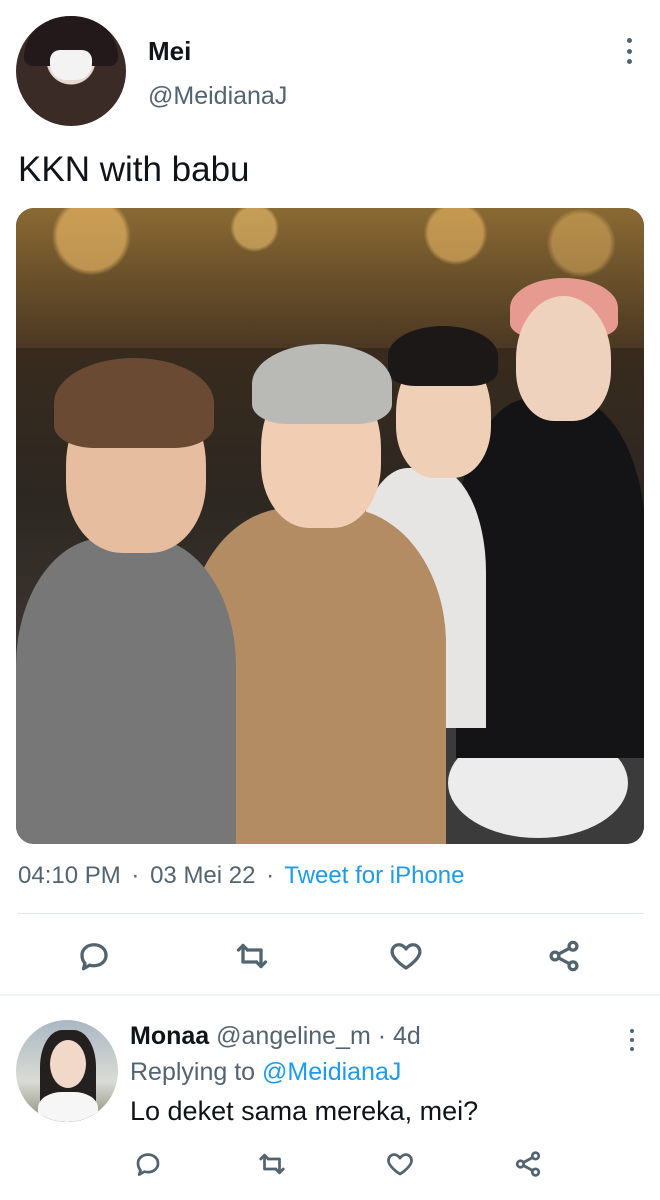  Describe the element at coordinates (407, 1036) in the screenshot. I see `reply-time: 4d` at that location.